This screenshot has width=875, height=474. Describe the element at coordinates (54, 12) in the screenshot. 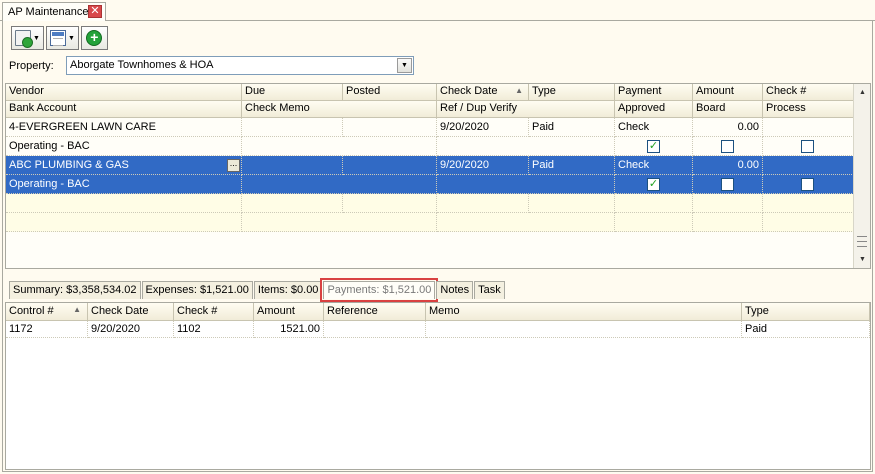

I see `tab-ap-maintenance: AP Maintenance ✕` at that location.